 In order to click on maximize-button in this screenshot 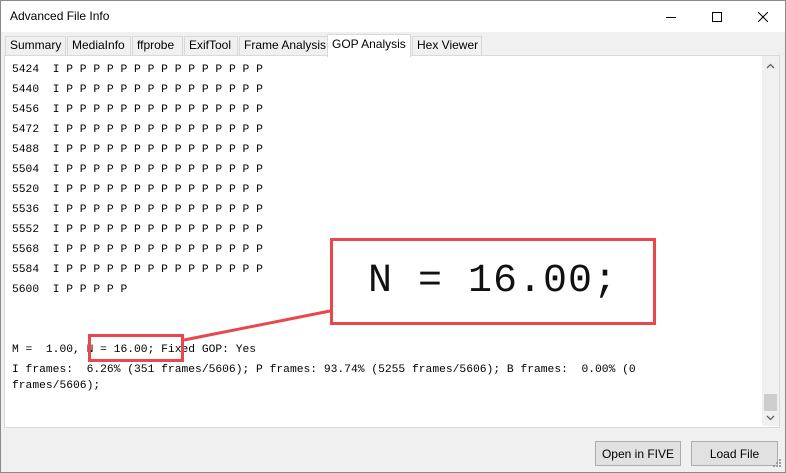, I will do `click(717, 16)`.